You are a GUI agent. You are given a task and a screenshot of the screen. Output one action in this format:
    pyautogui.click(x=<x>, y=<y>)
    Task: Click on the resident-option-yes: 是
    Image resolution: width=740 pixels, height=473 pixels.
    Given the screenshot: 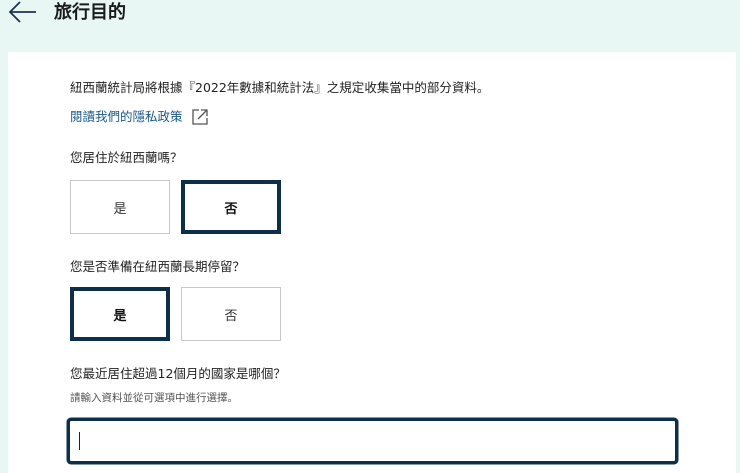 What is the action you would take?
    pyautogui.click(x=120, y=207)
    